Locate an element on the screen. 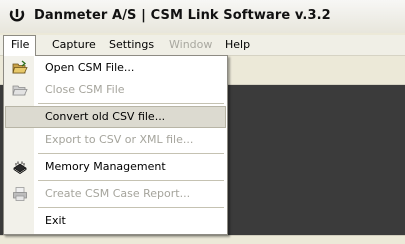 The width and height of the screenshot is (405, 244). title-bar: Danmeter A/S | CSM Link Software v.3.2 is located at coordinates (202, 16).